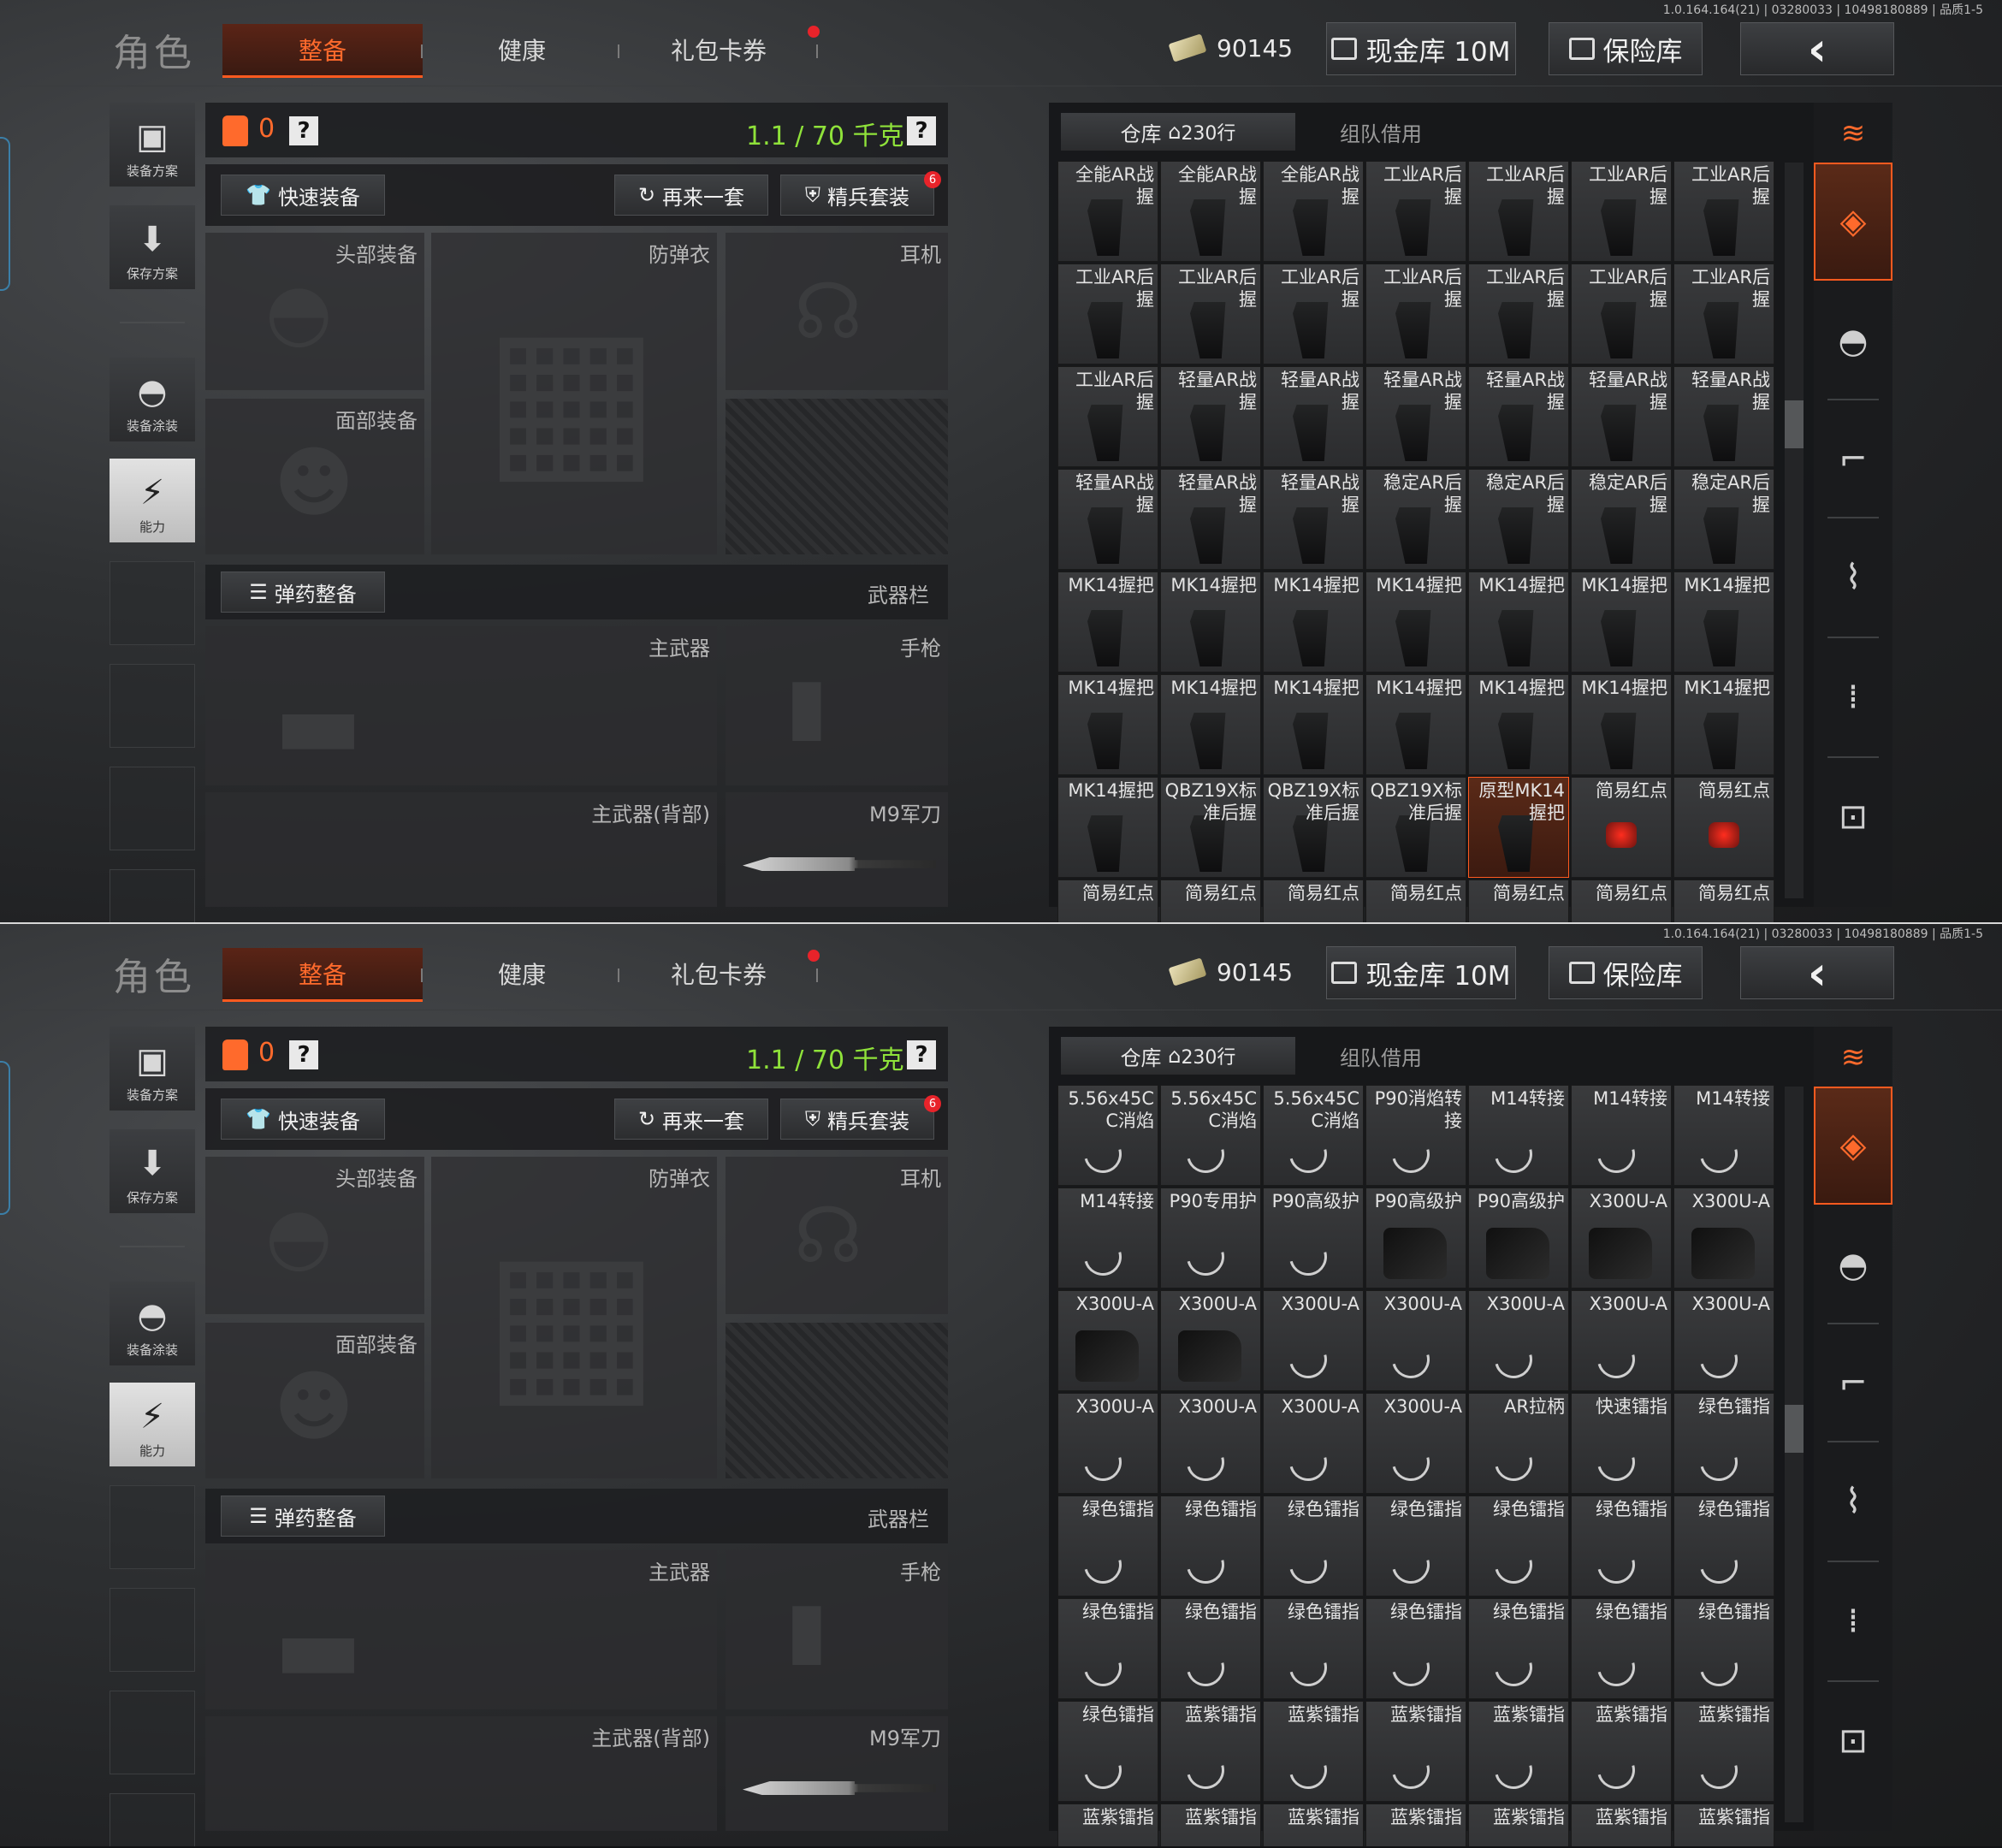 The image size is (2002, 1848). I want to click on tab-team-borrow: 组队借用, so click(1381, 1056).